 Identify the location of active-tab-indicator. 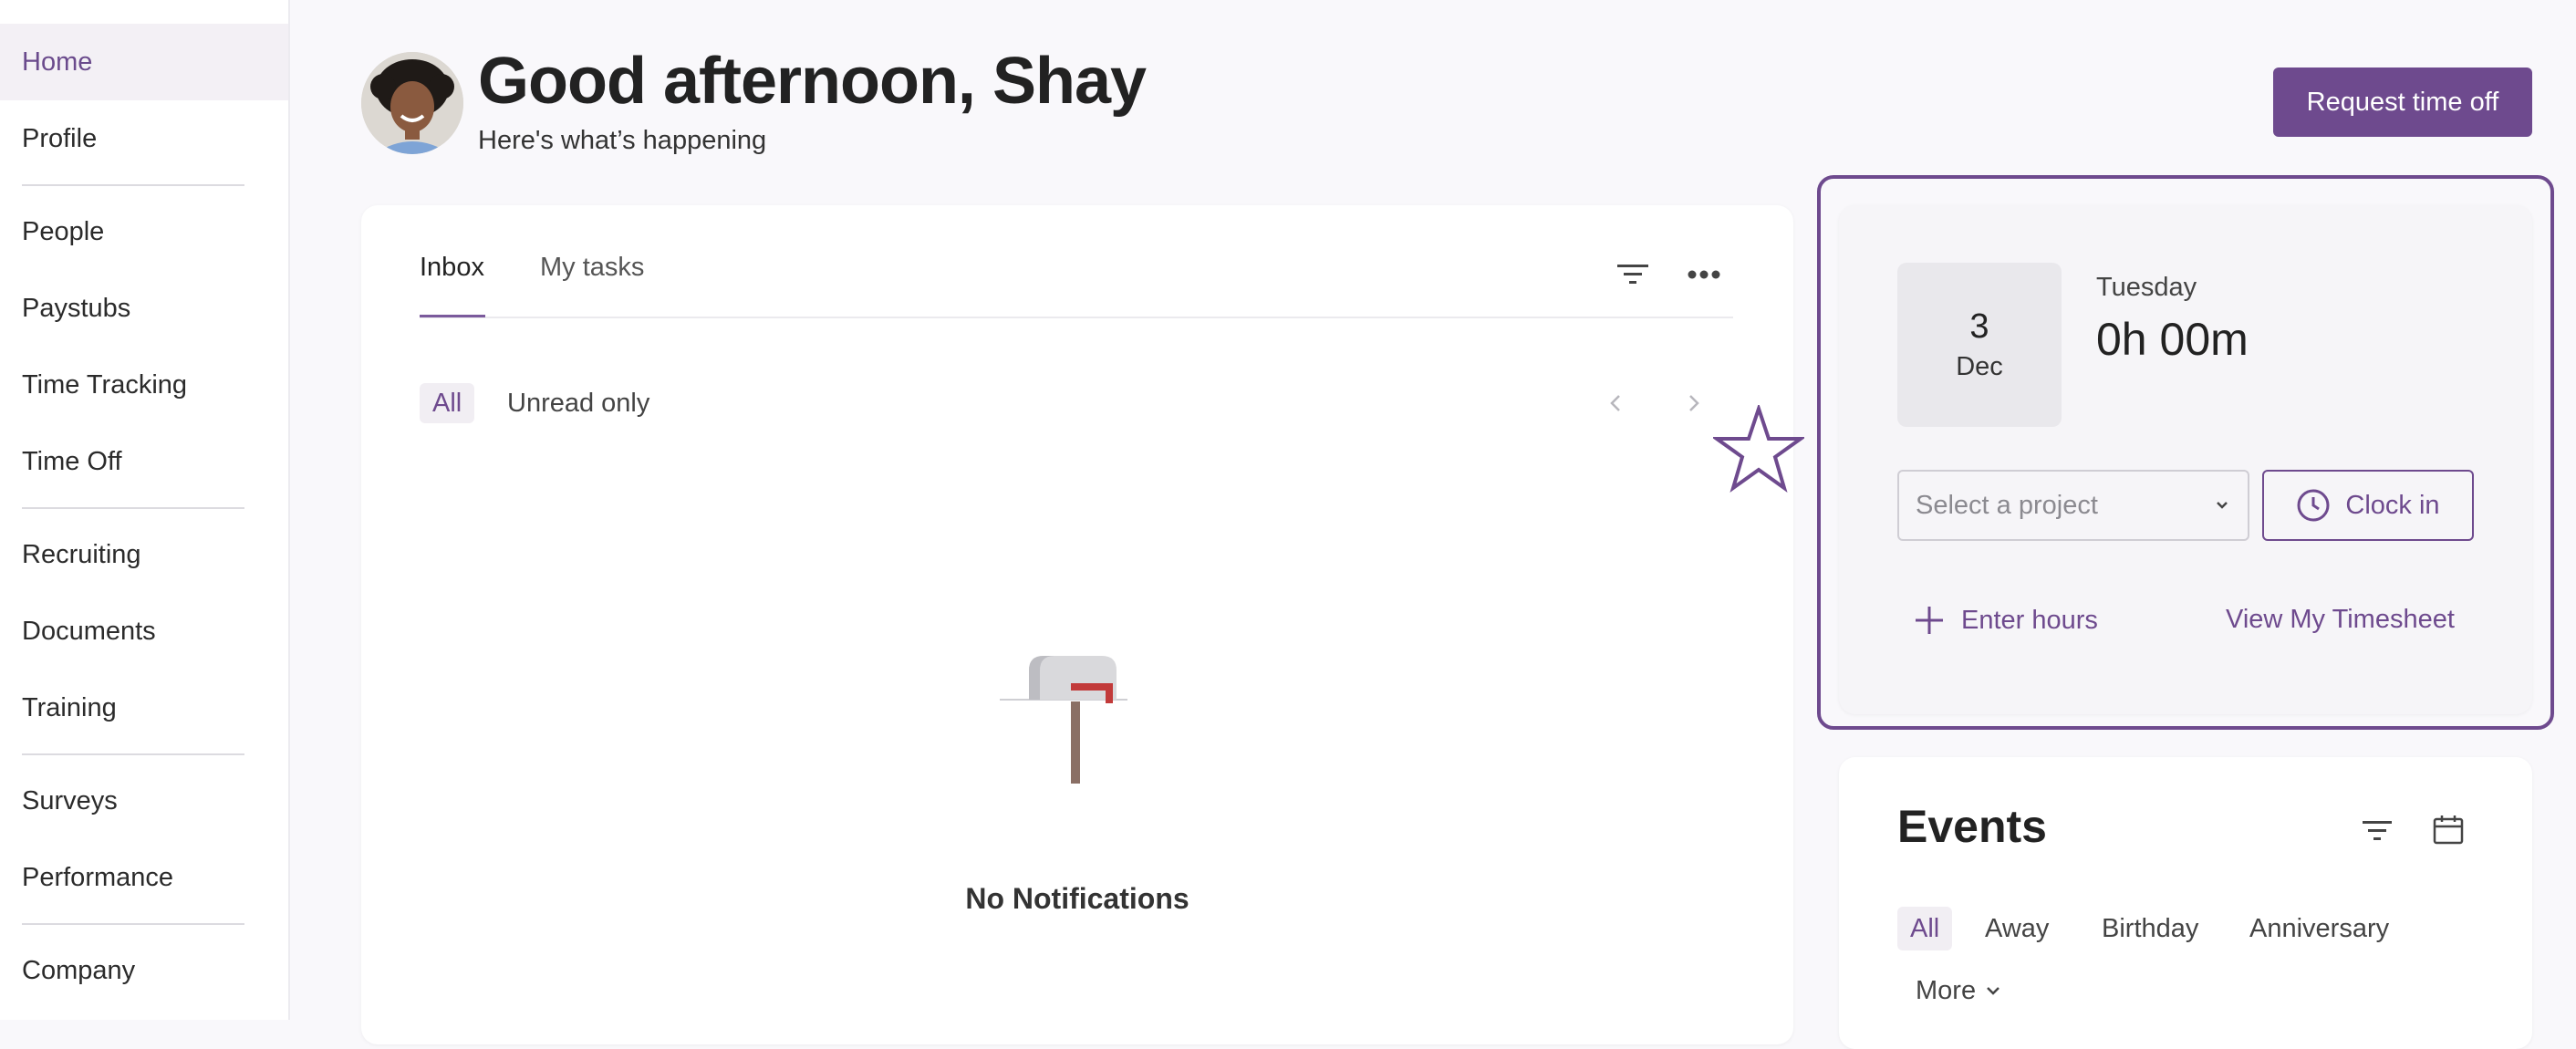
(453, 316).